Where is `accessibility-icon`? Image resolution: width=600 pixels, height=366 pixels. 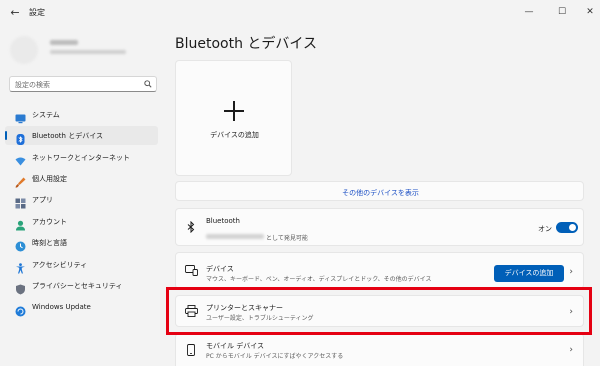
accessibility-icon is located at coordinates (20, 266).